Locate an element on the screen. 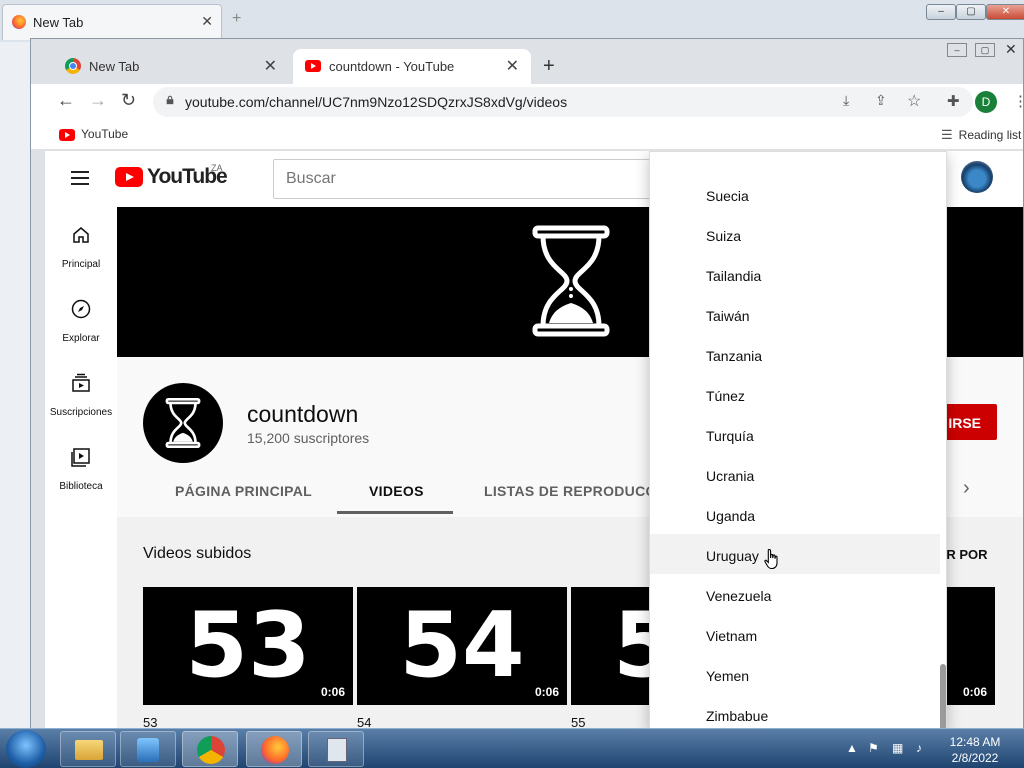  sidebar-item-label: Explorar is located at coordinates (81, 338).